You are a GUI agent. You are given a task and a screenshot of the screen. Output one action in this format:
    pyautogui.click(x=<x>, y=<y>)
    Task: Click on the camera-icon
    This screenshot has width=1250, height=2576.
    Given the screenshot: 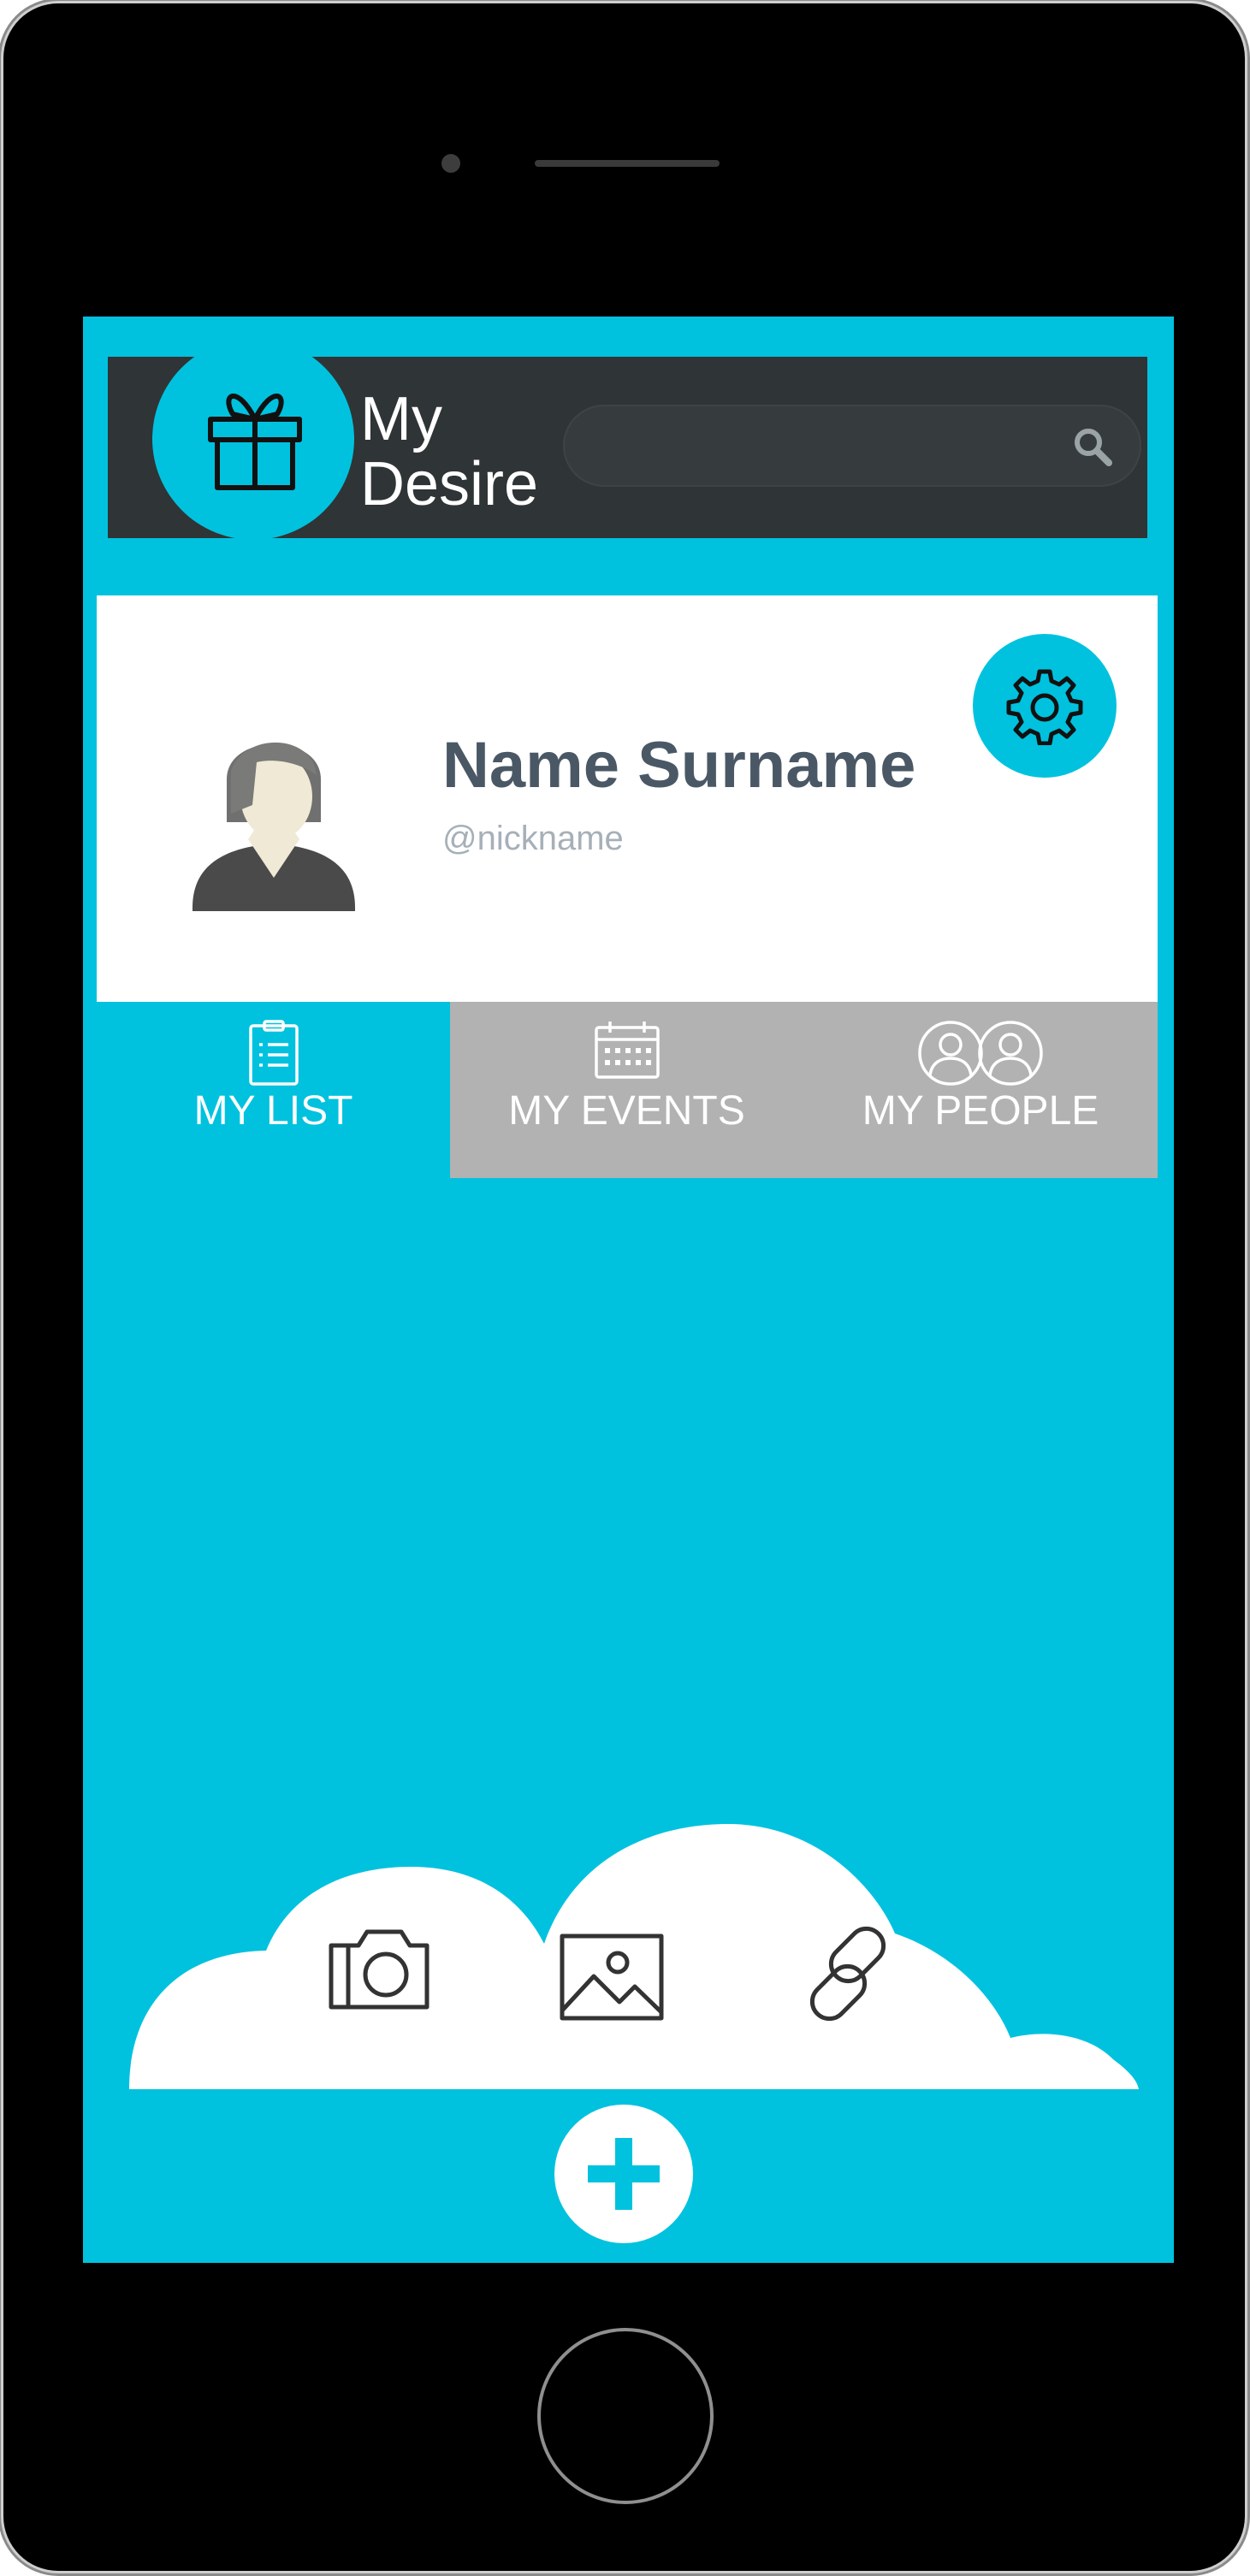 What is the action you would take?
    pyautogui.click(x=380, y=1969)
    